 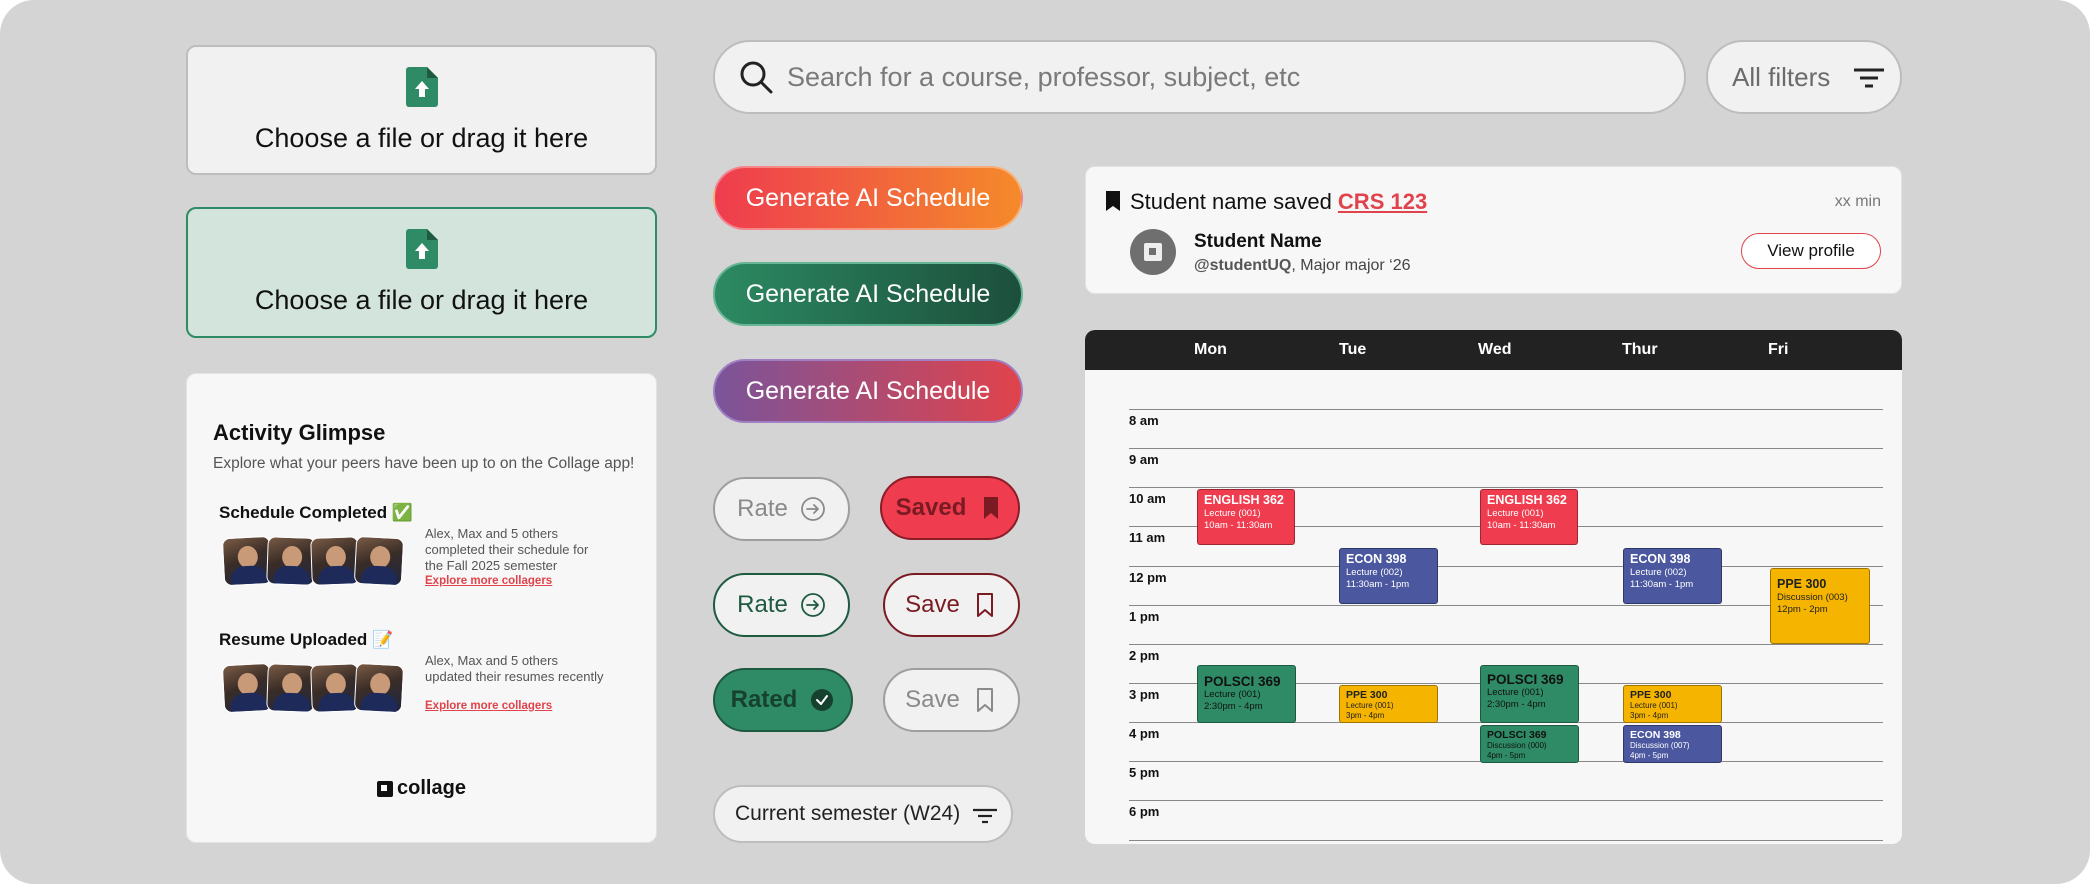 I want to click on all-filters-button: All filters, so click(x=1804, y=77).